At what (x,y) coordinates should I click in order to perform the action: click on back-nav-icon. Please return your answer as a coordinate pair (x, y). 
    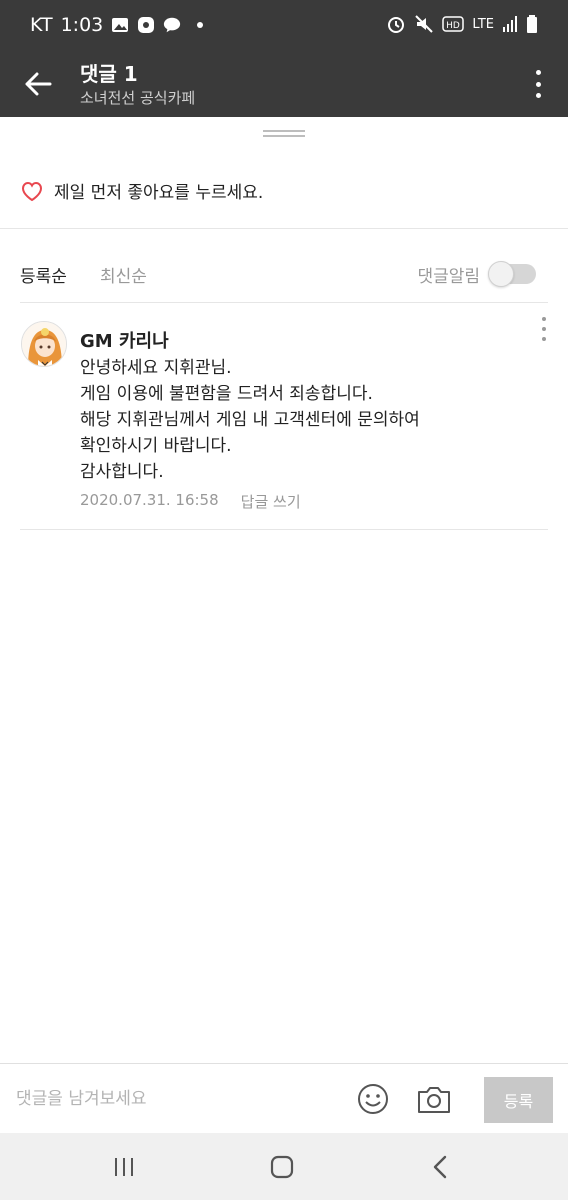
    Looking at the image, I should click on (440, 1167).